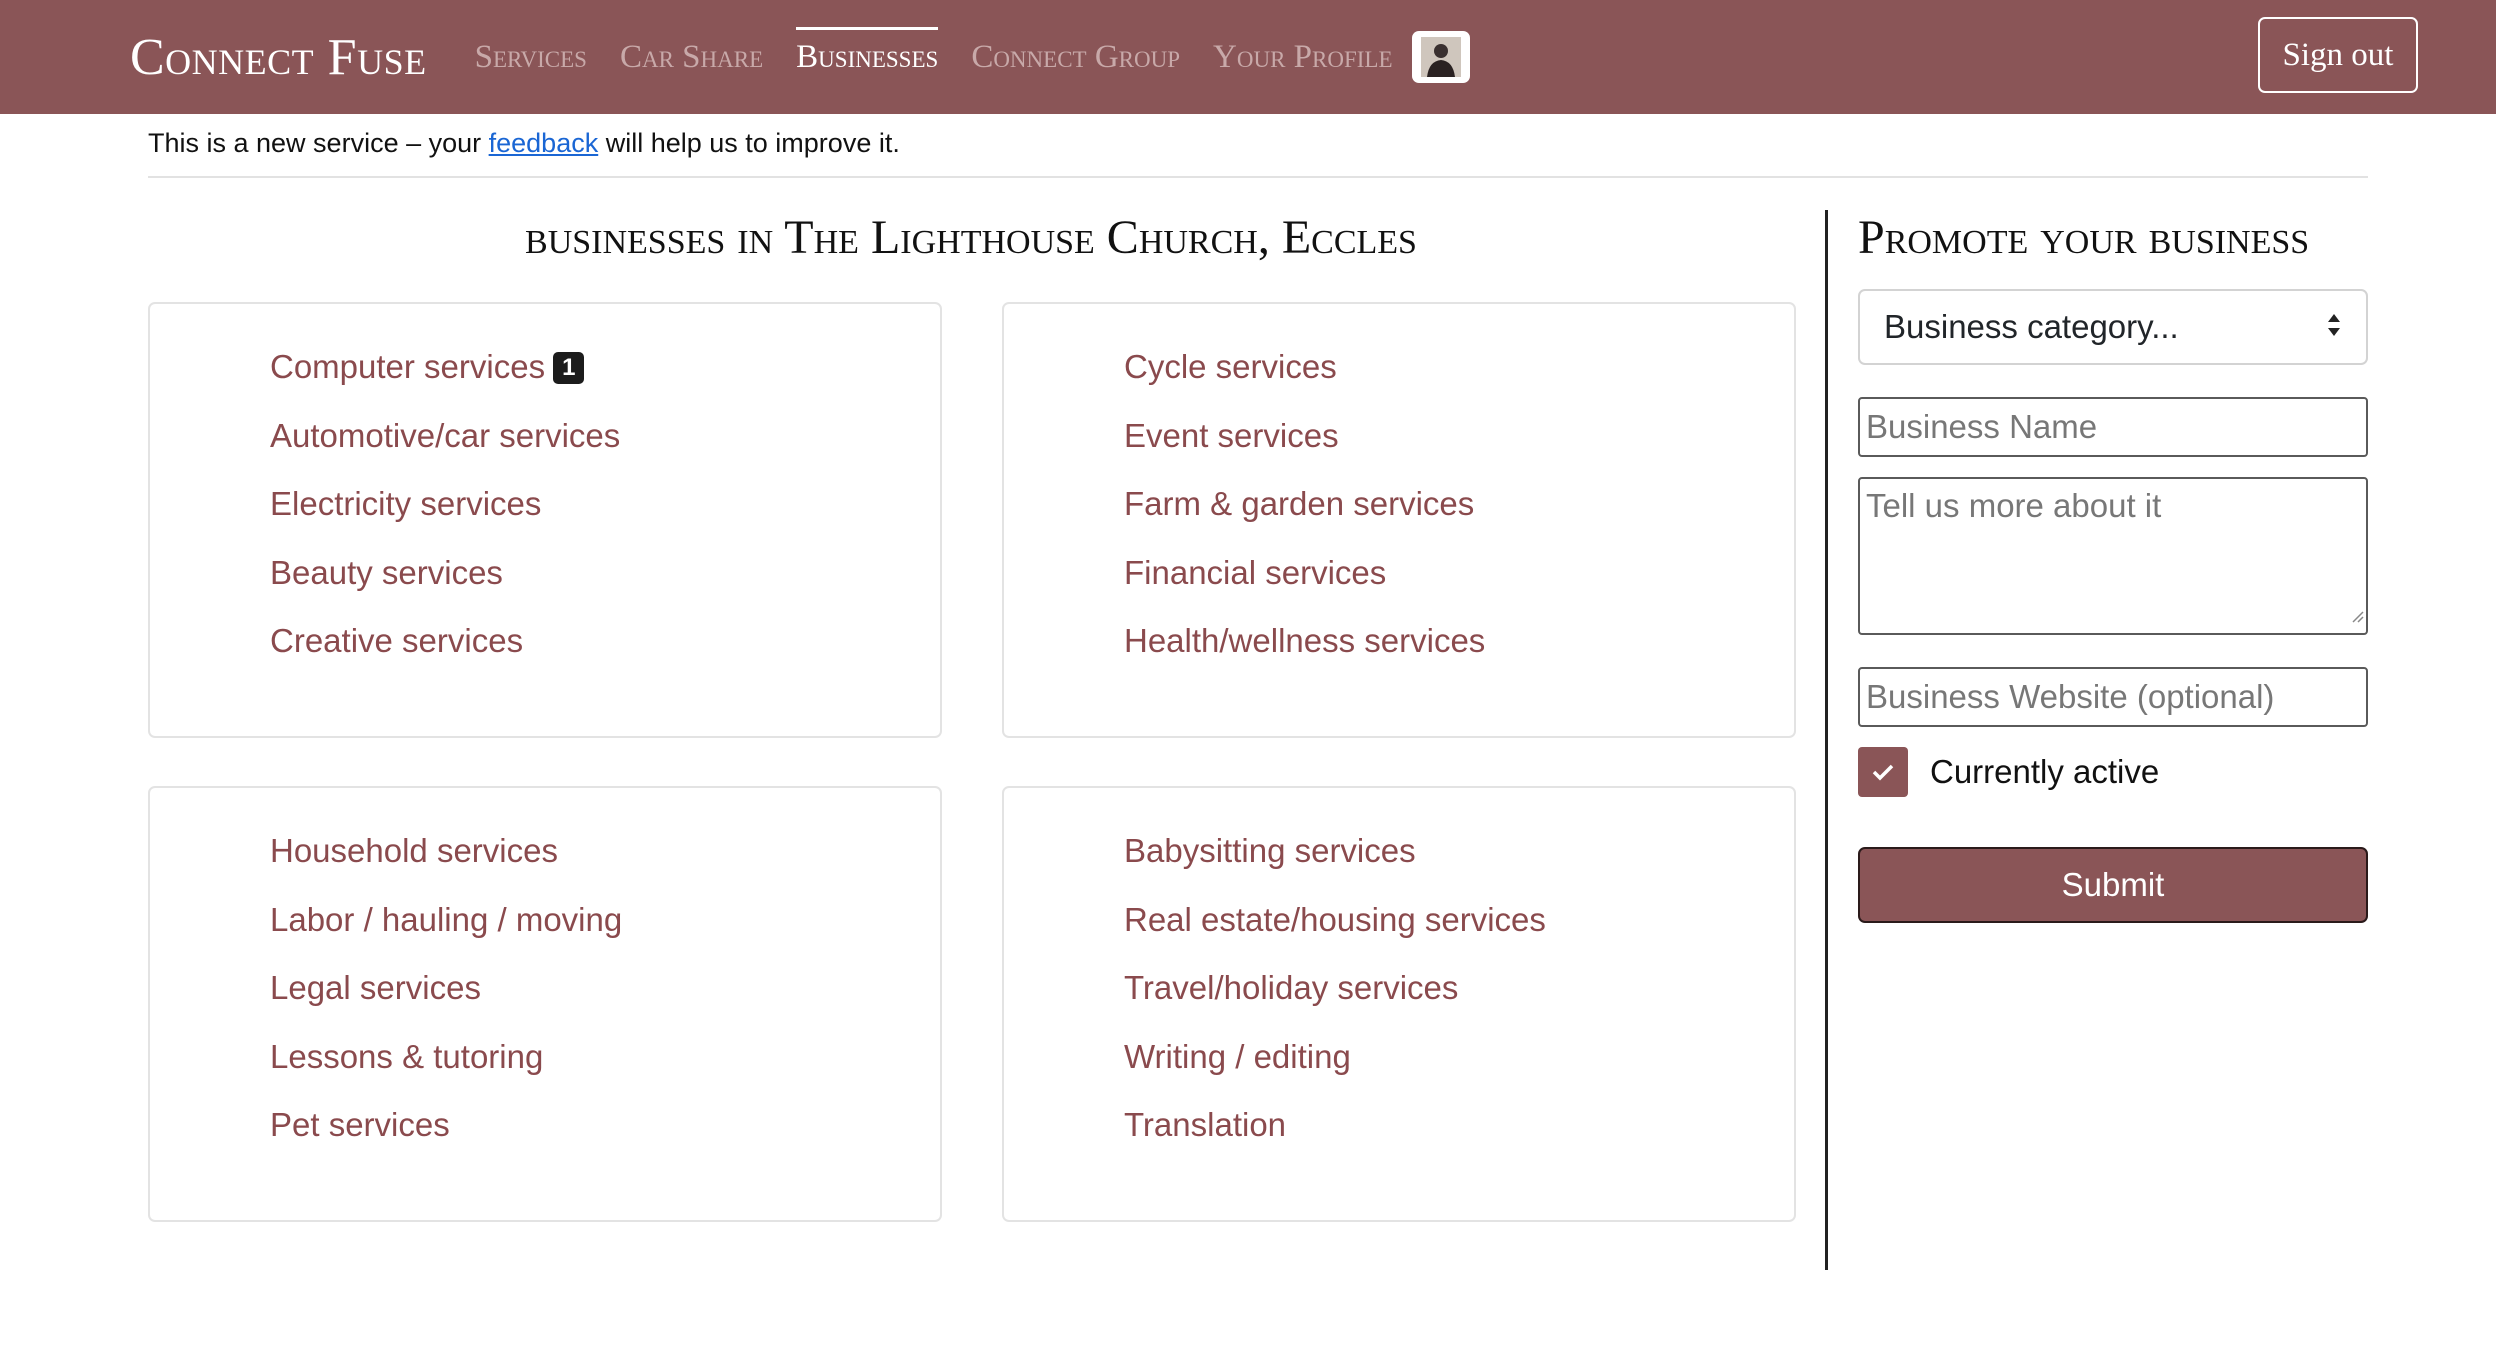 The height and width of the screenshot is (1364, 2496). What do you see at coordinates (2113, 427) in the screenshot?
I see `business-name-input: Business Name` at bounding box center [2113, 427].